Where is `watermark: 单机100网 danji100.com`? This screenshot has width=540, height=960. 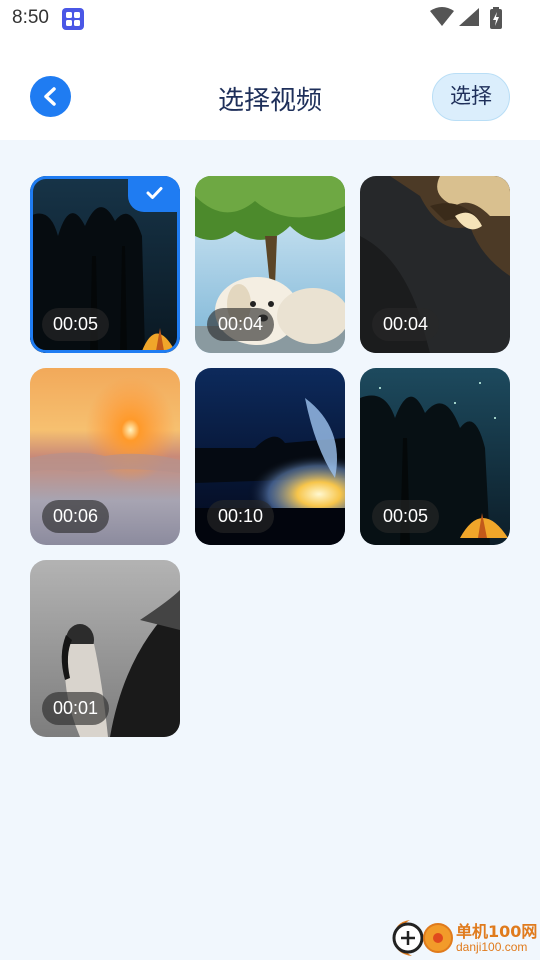 watermark: 单机100网 danji100.com is located at coordinates (465, 937).